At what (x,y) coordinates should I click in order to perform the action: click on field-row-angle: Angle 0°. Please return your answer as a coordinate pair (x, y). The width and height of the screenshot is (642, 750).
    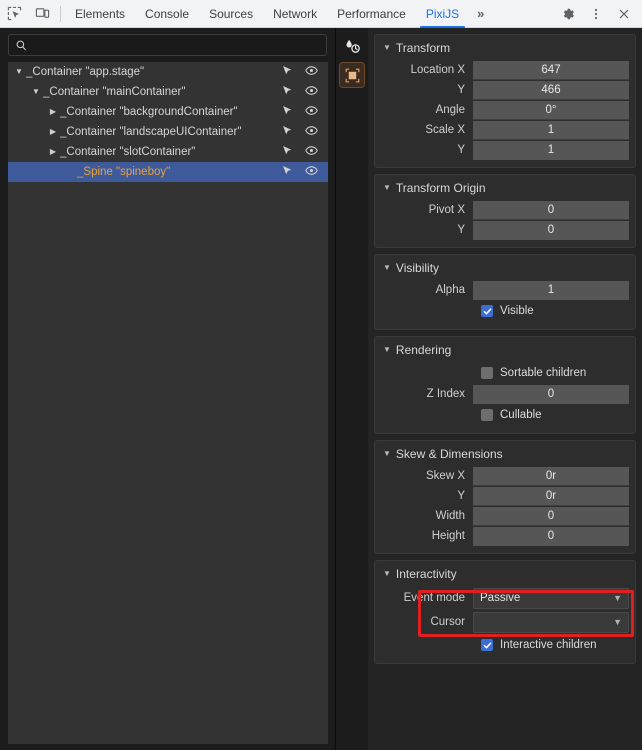
    Looking at the image, I should click on (505, 110).